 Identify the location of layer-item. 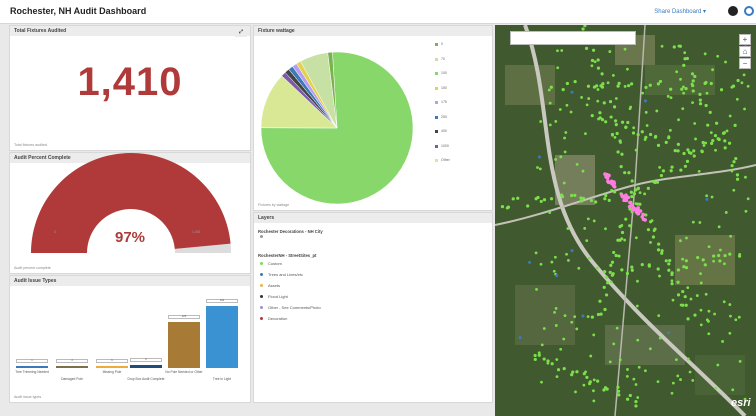
(368, 239).